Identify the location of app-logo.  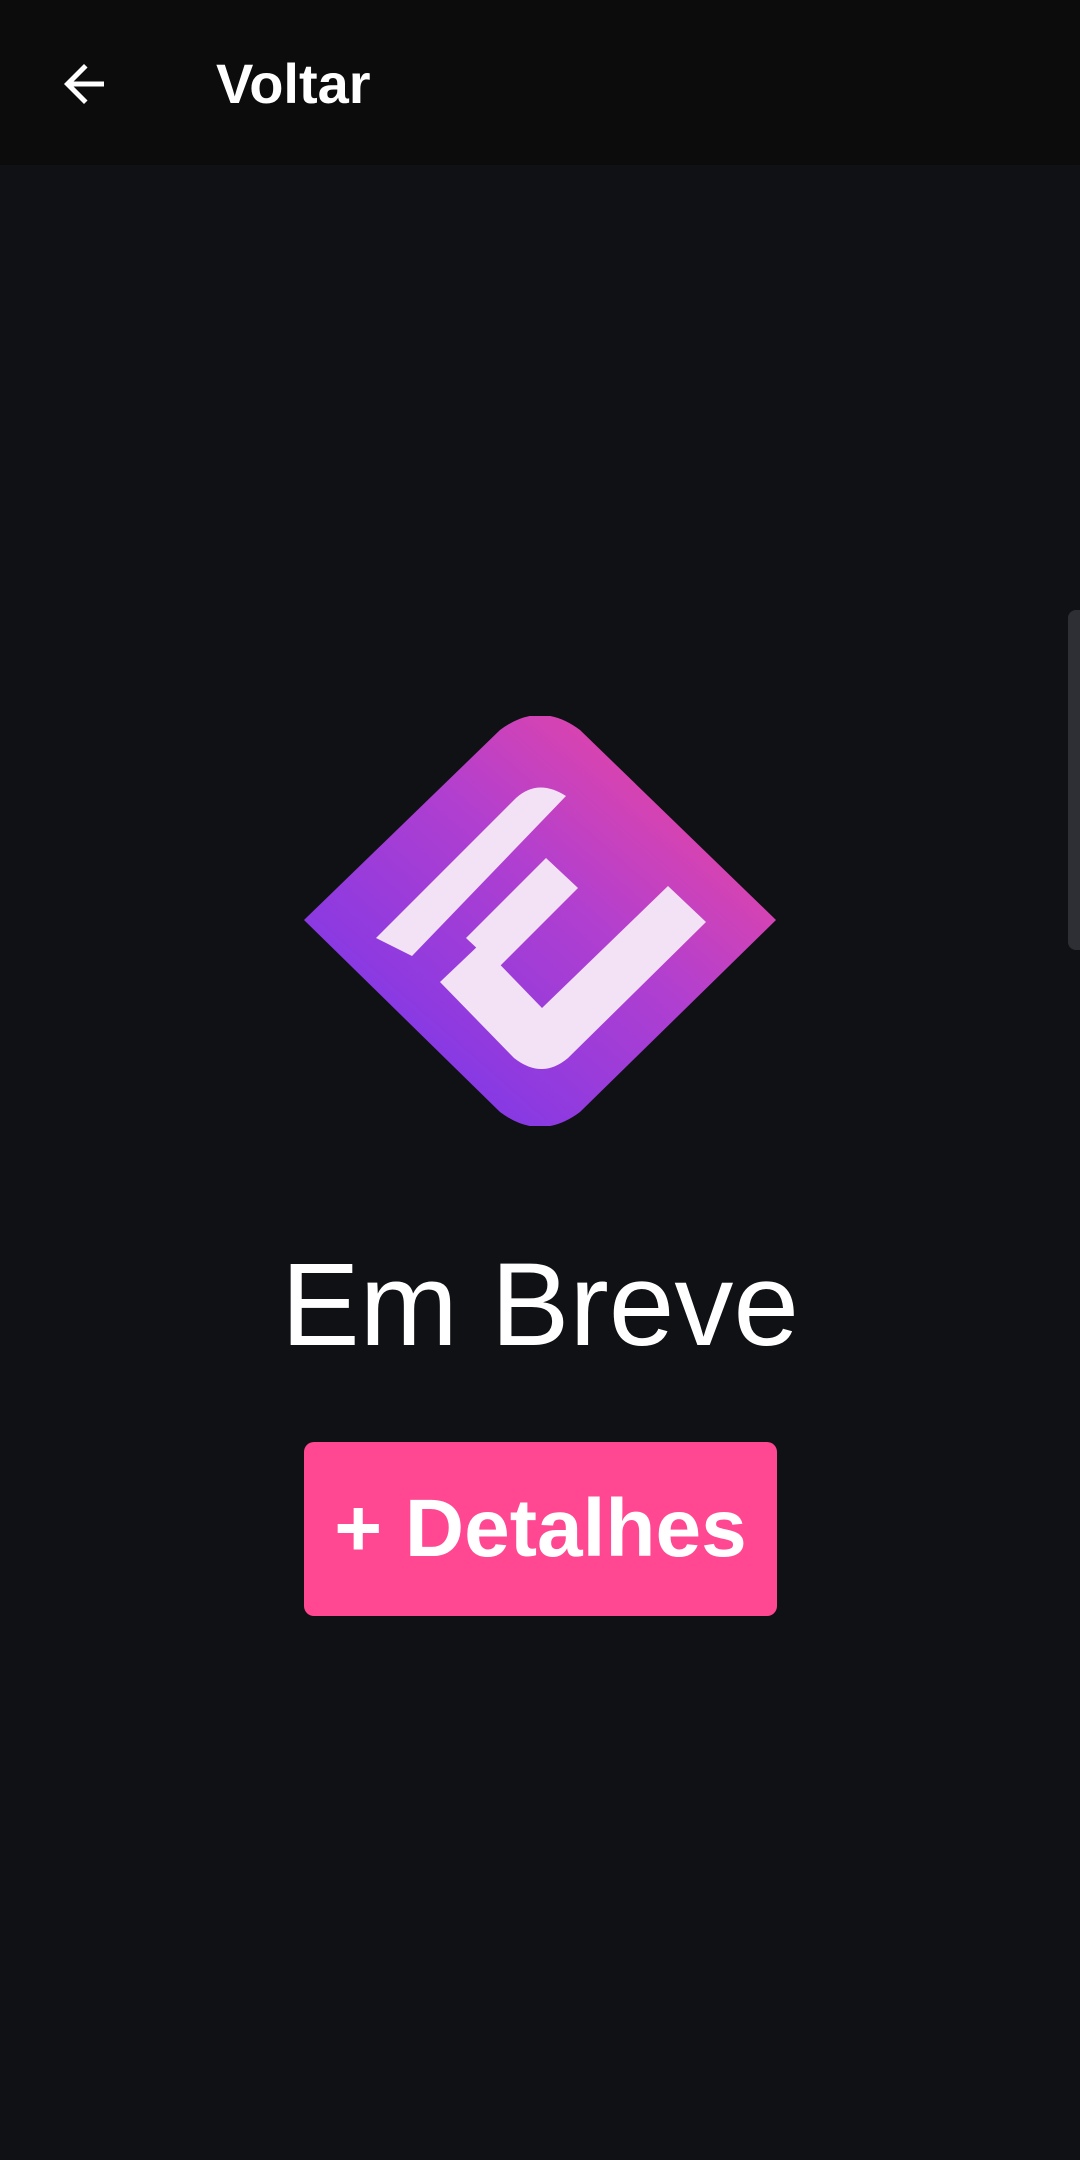
(540, 921).